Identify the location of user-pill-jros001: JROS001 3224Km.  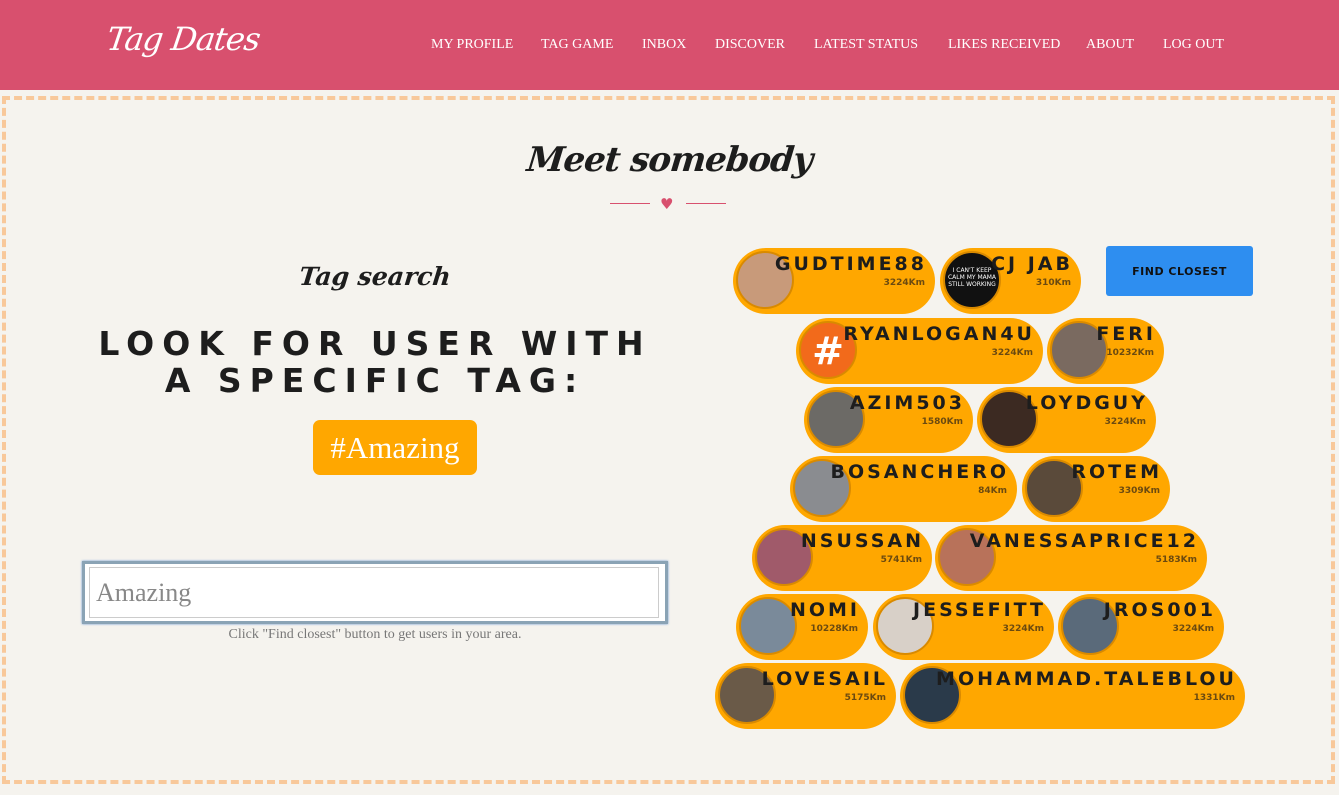
(1141, 627).